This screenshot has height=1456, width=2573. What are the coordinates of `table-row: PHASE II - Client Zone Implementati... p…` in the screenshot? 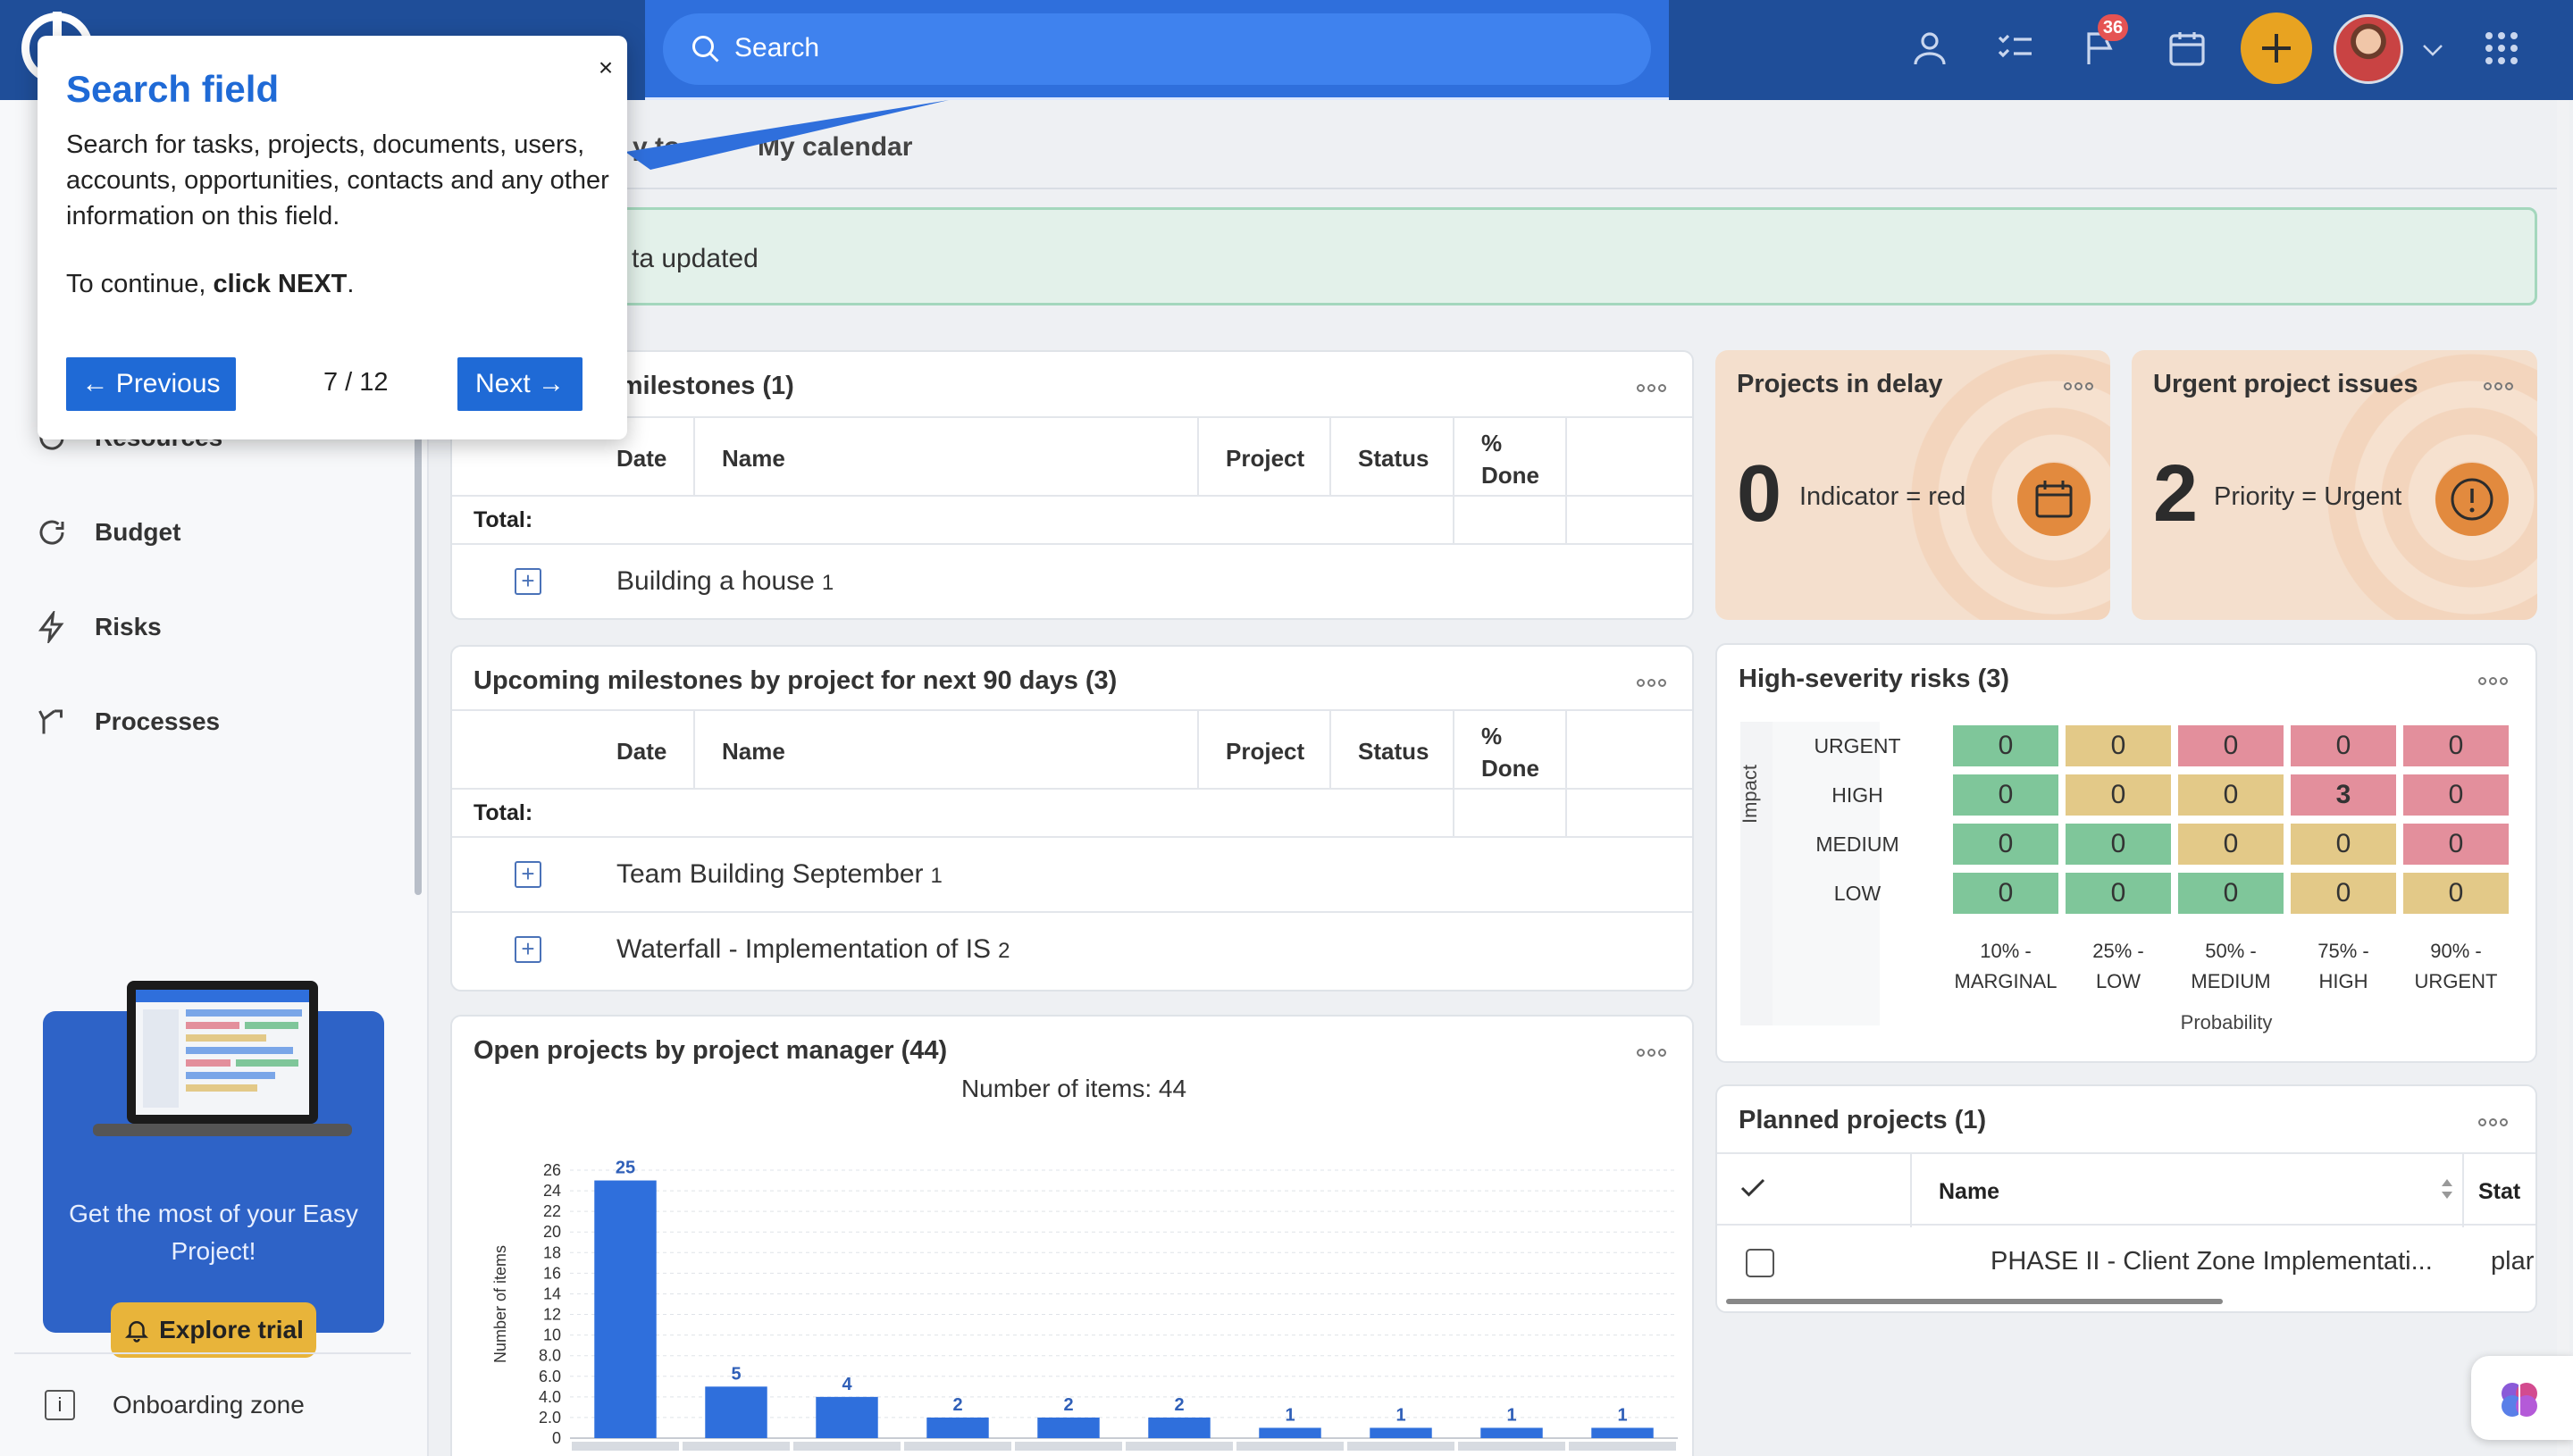 It's located at (2126, 1263).